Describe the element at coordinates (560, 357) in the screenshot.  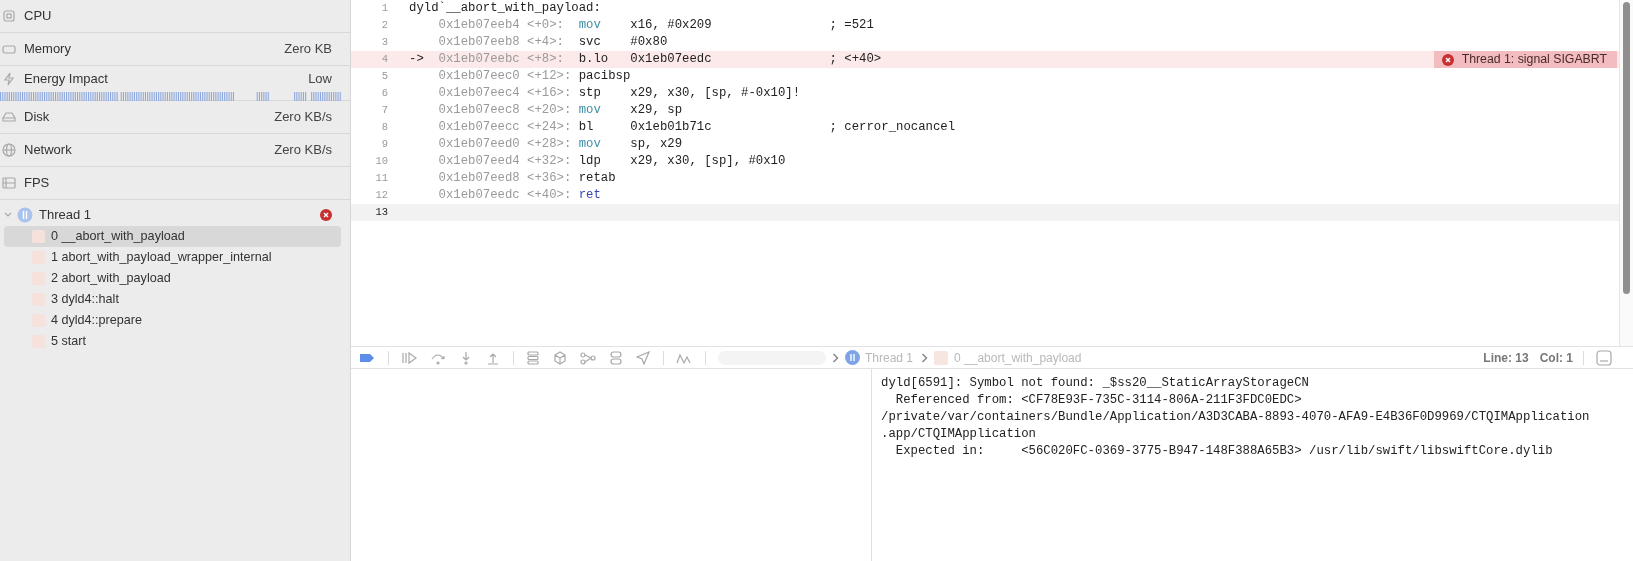
I see `cube-icon` at that location.